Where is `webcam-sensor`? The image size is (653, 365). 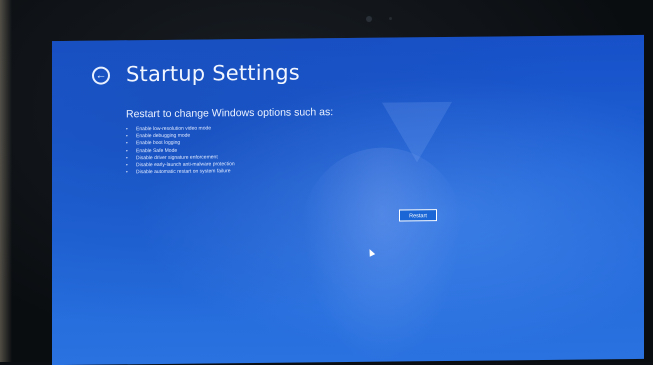 webcam-sensor is located at coordinates (390, 18).